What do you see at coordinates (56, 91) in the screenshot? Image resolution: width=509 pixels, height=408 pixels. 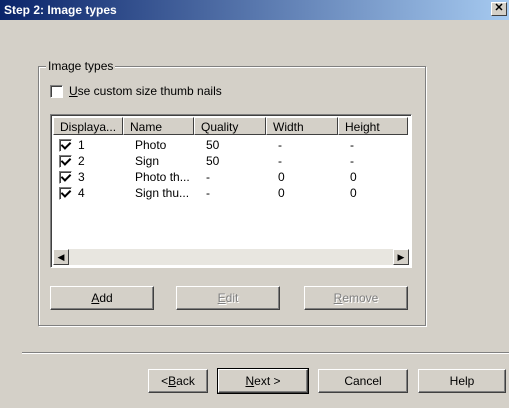 I see `custom-thumb-checkbox` at bounding box center [56, 91].